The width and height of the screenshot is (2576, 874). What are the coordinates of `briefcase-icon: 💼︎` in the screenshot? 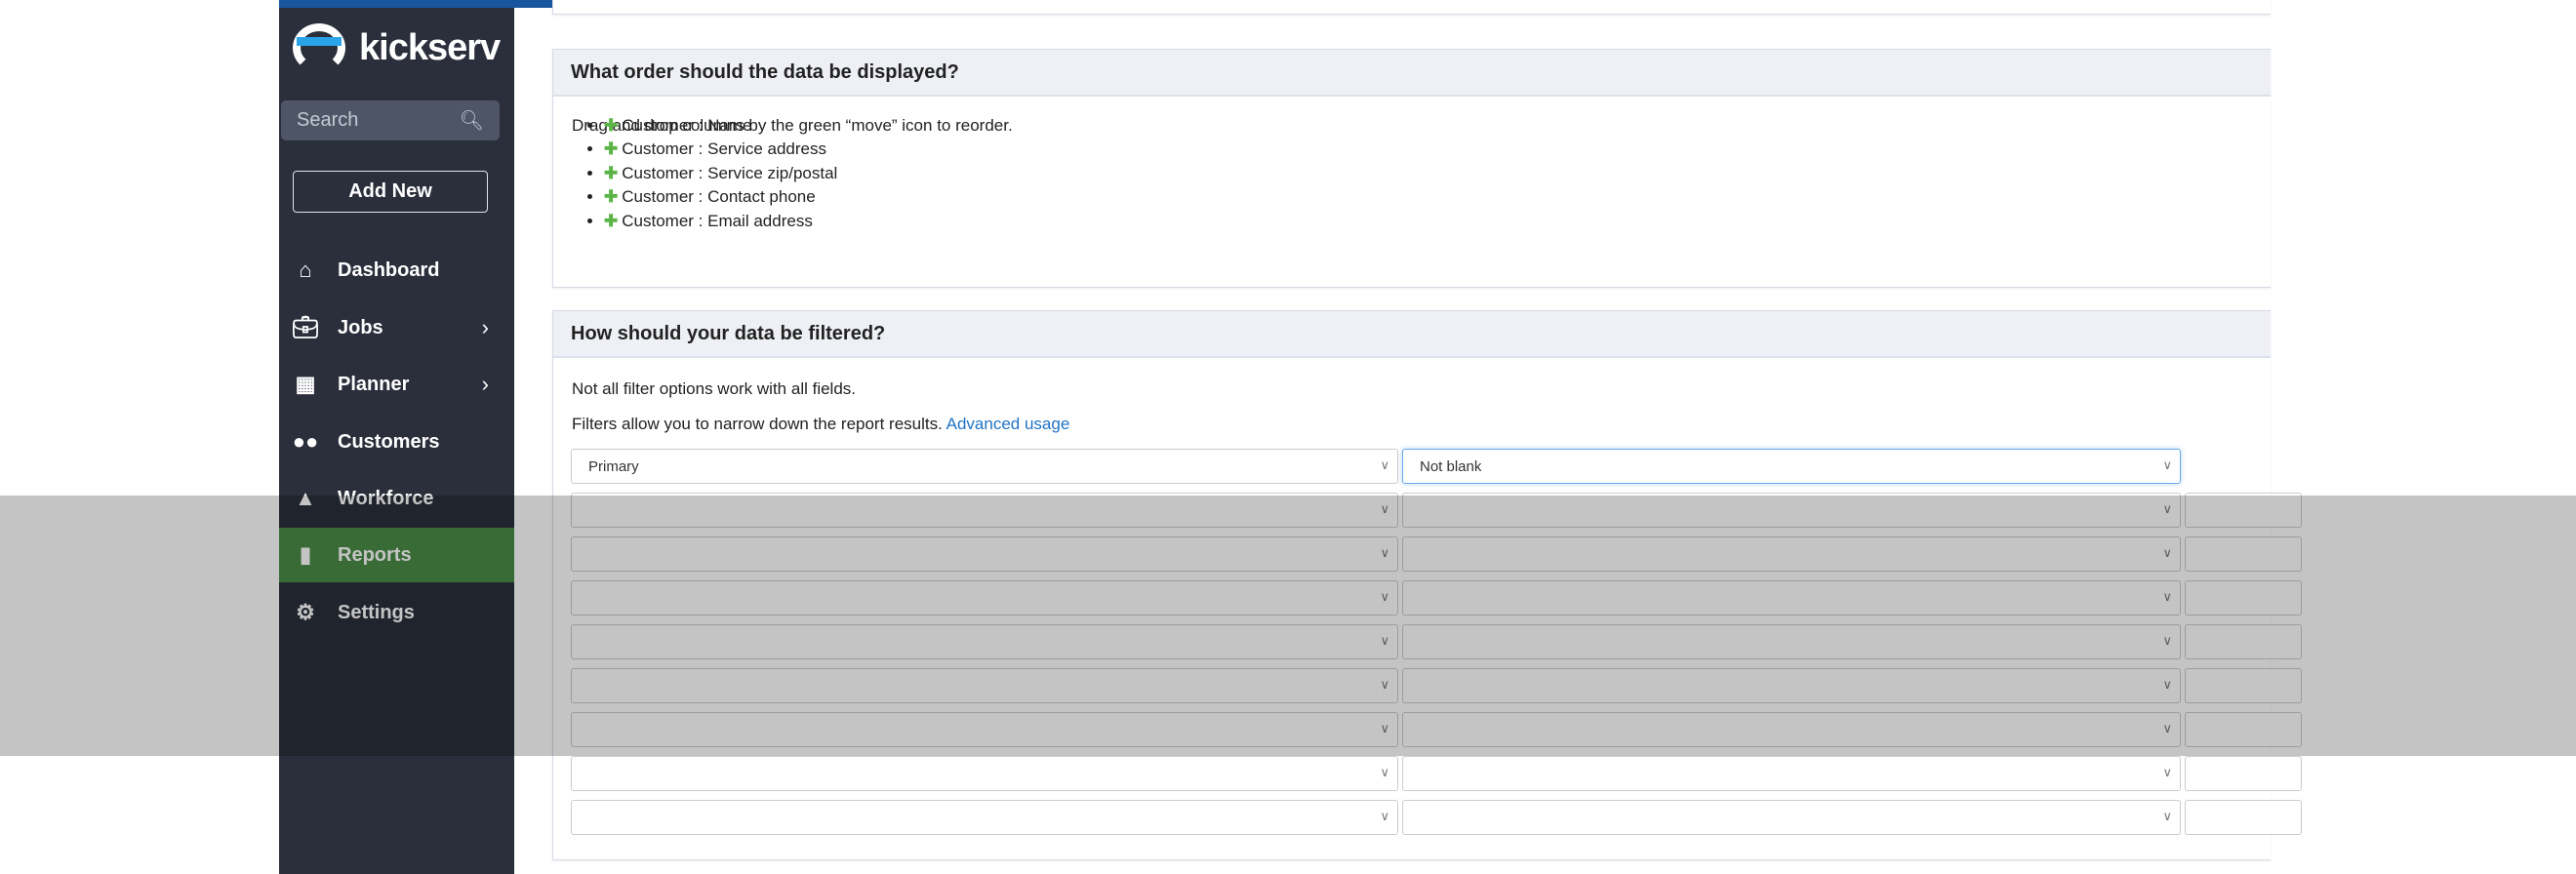 It's located at (305, 327).